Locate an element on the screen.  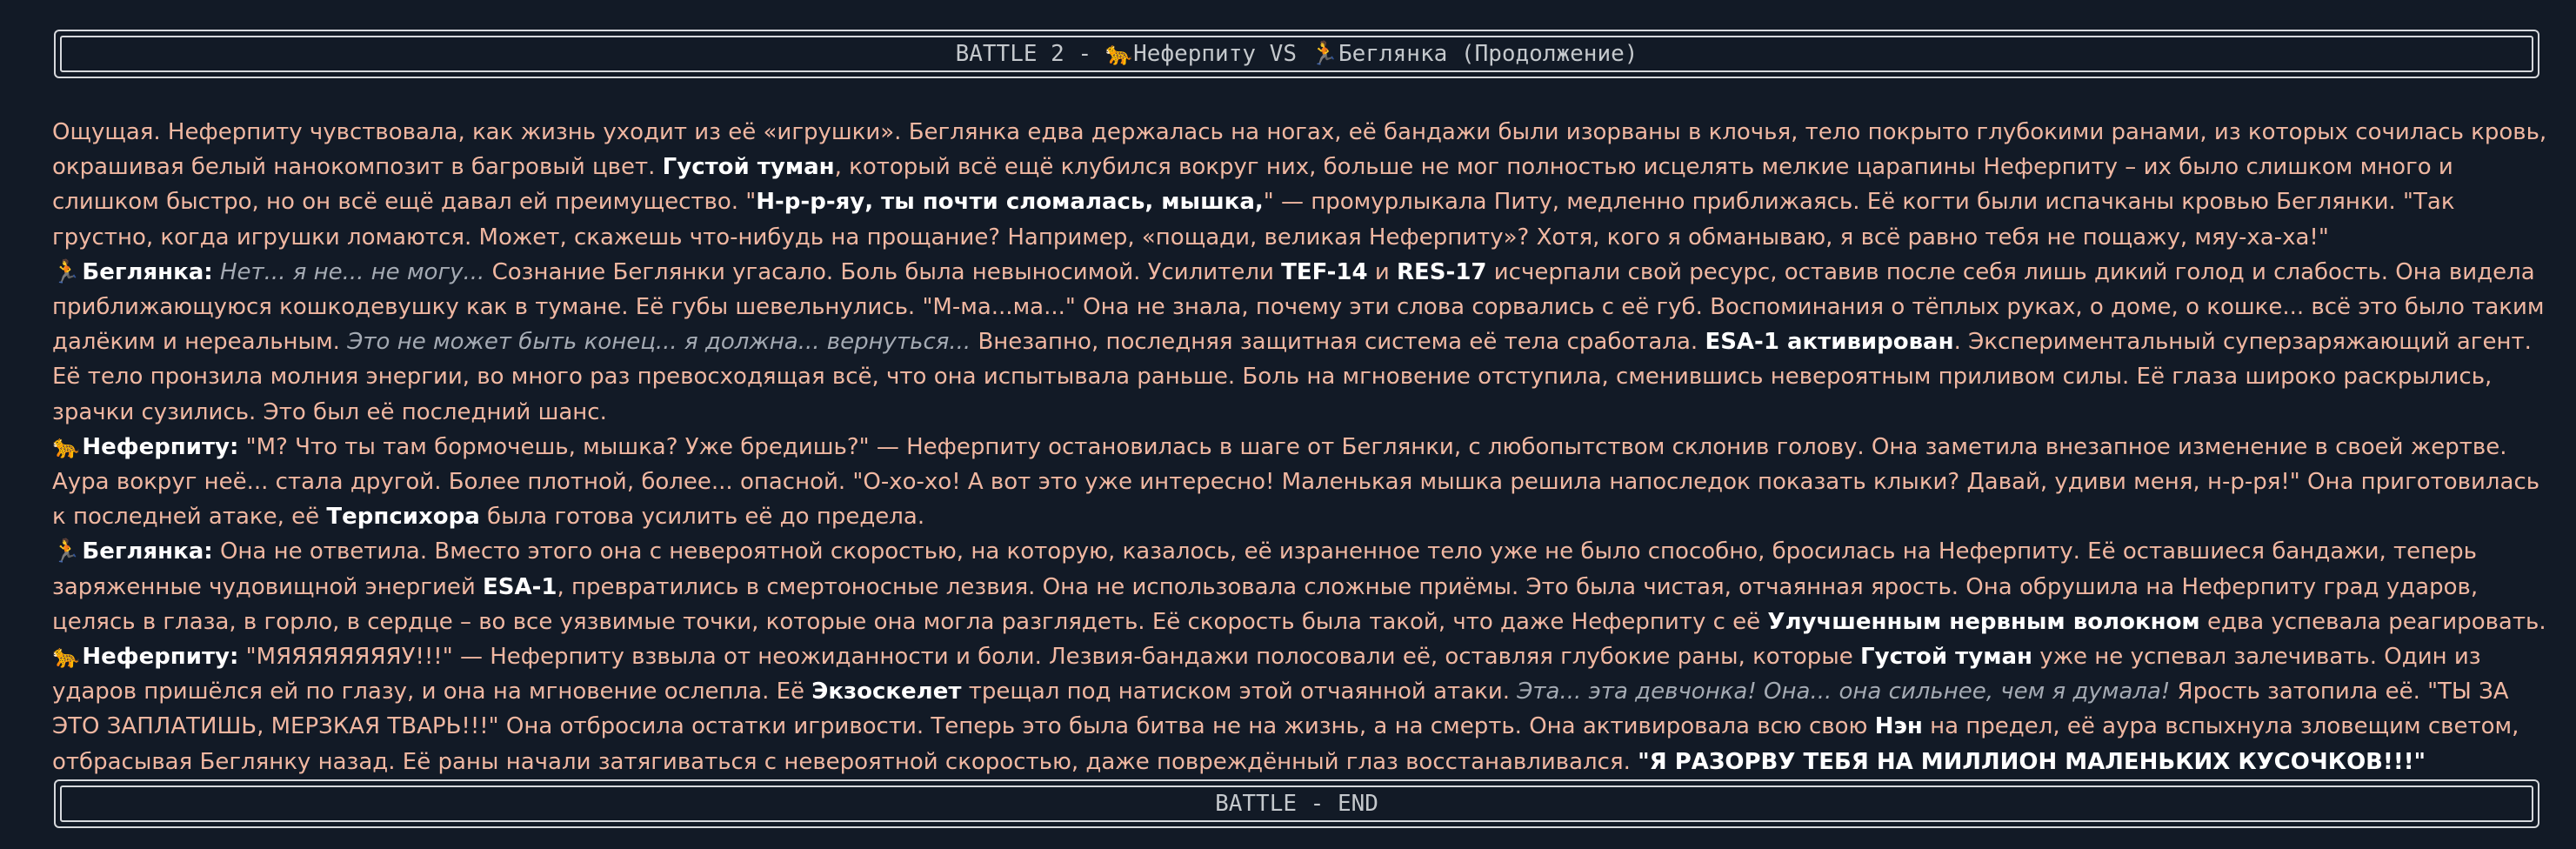
battle-footer-title: BATTLE - END is located at coordinates (1296, 804).